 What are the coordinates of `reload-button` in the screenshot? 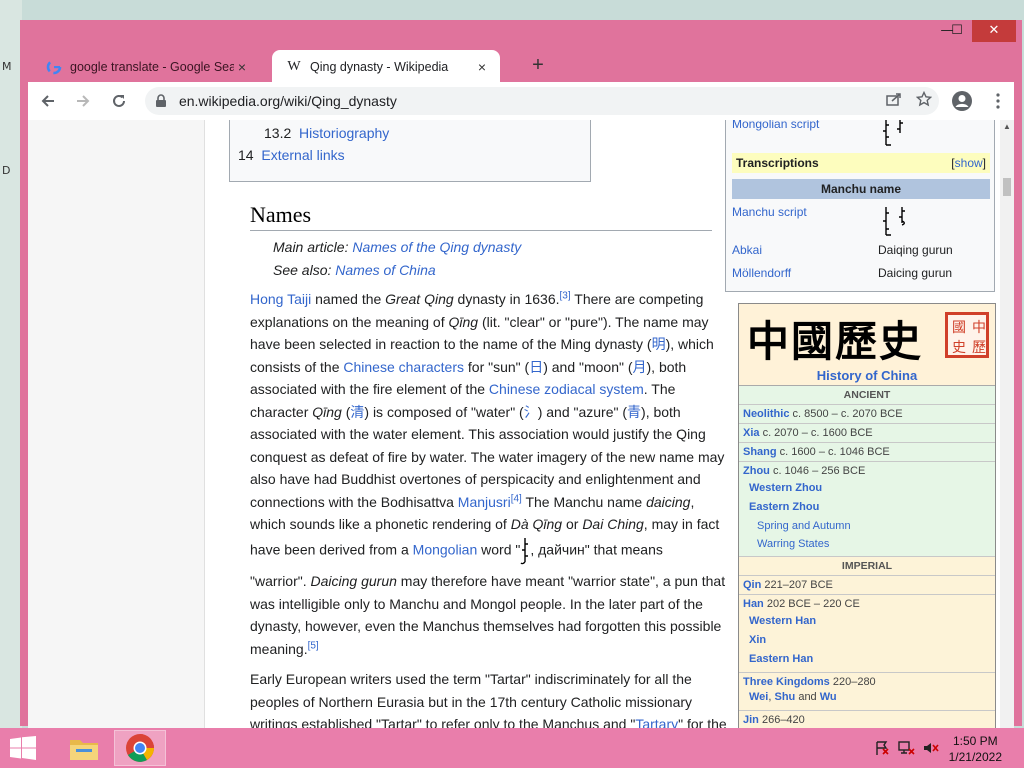 It's located at (119, 101).